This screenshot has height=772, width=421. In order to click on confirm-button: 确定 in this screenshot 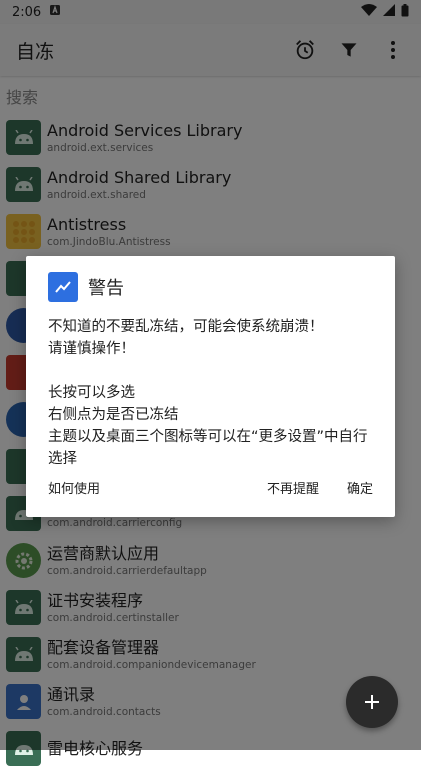, I will do `click(360, 487)`.